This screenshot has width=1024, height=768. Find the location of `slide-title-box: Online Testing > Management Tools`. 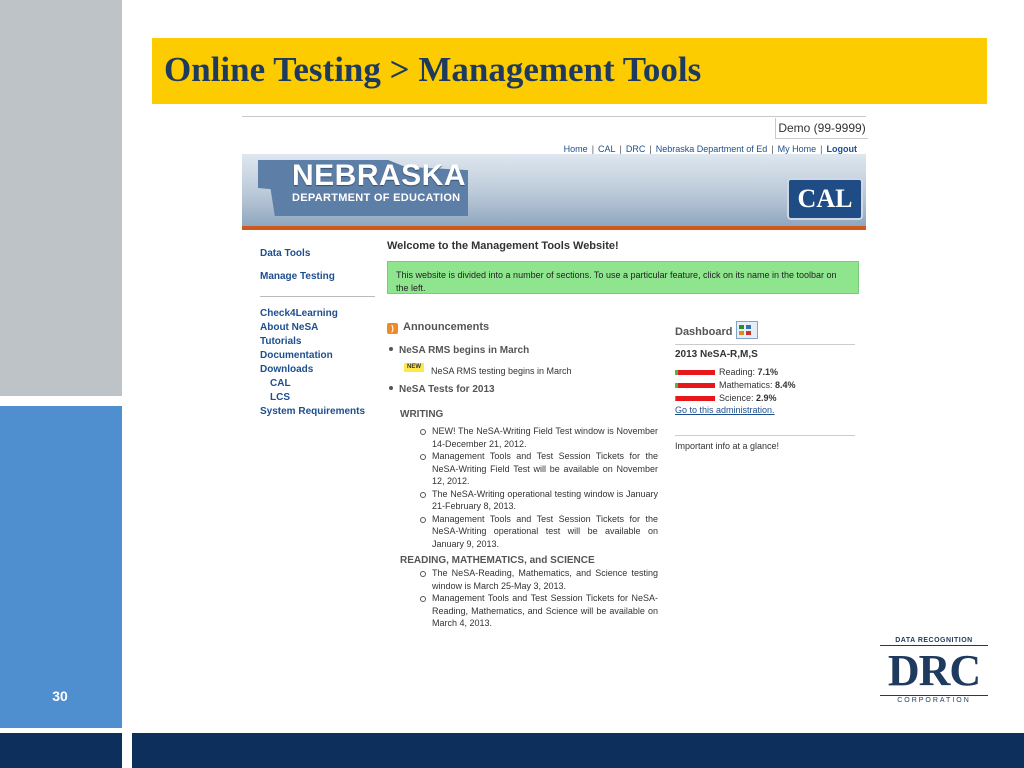

slide-title-box: Online Testing > Management Tools is located at coordinates (569, 71).